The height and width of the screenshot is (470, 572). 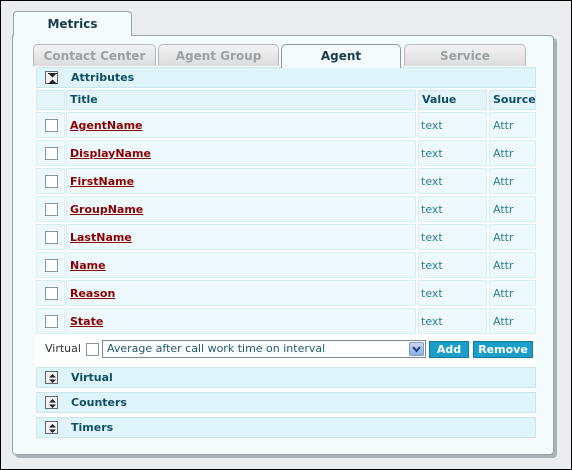 What do you see at coordinates (103, 77) in the screenshot?
I see `attributes-title: Attributes` at bounding box center [103, 77].